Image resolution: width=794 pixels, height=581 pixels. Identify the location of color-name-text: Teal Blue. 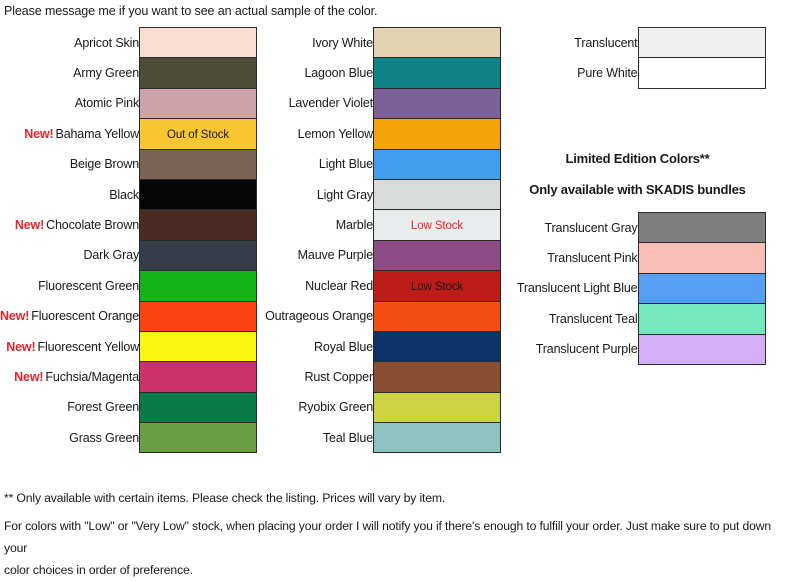
(347, 437).